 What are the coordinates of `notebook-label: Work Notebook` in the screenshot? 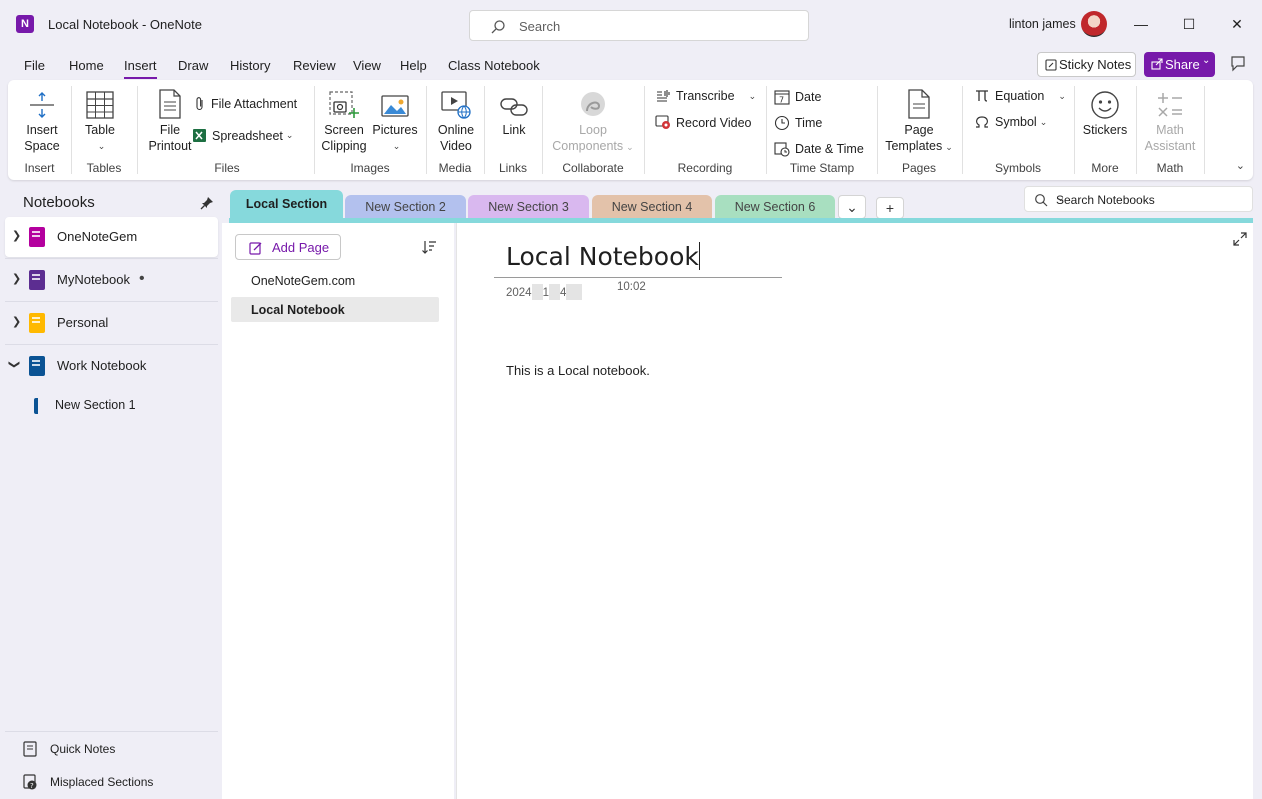 It's located at (102, 365).